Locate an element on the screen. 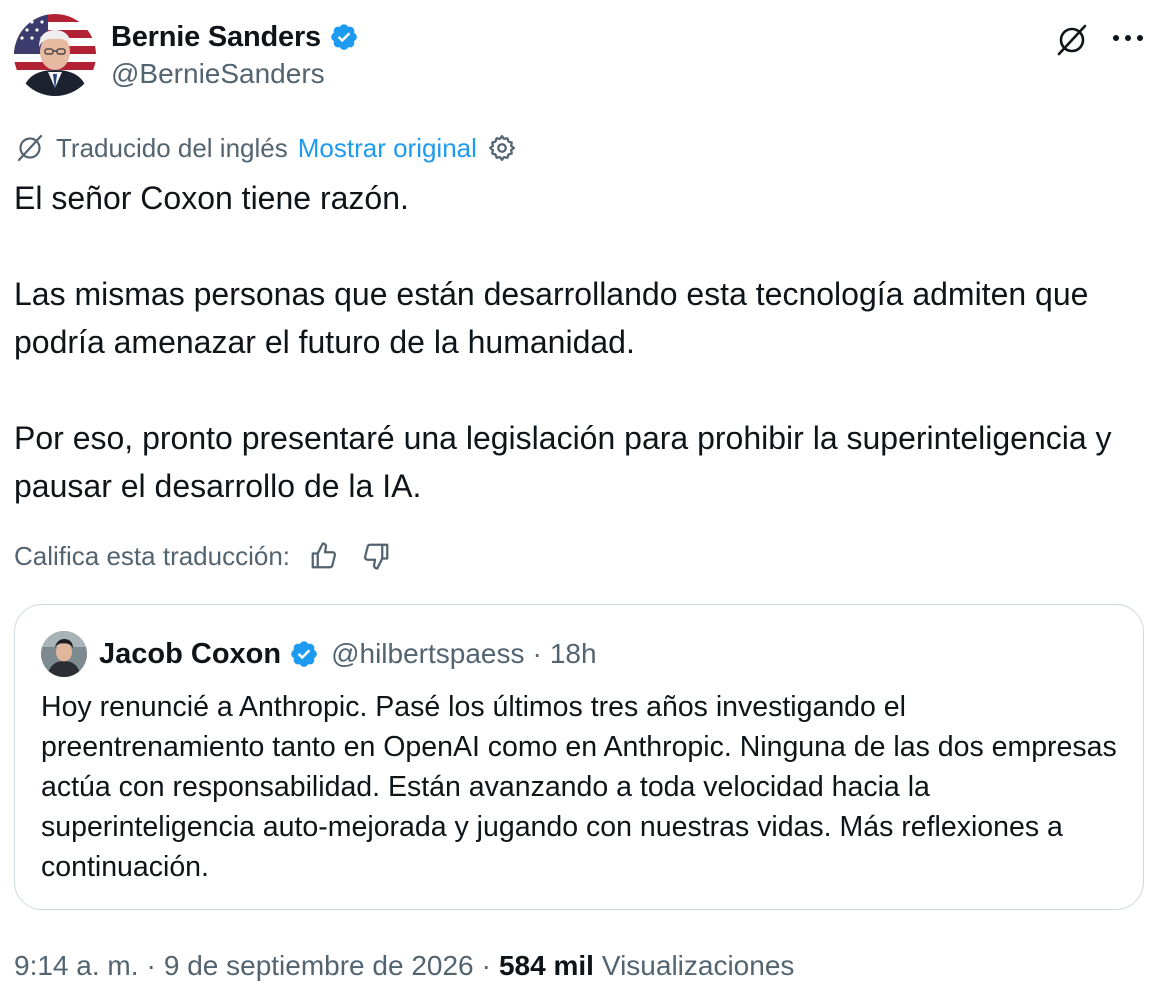 The image size is (1172, 1004). tweet-date: 9 de septiembre de 2026 is located at coordinates (319, 966).